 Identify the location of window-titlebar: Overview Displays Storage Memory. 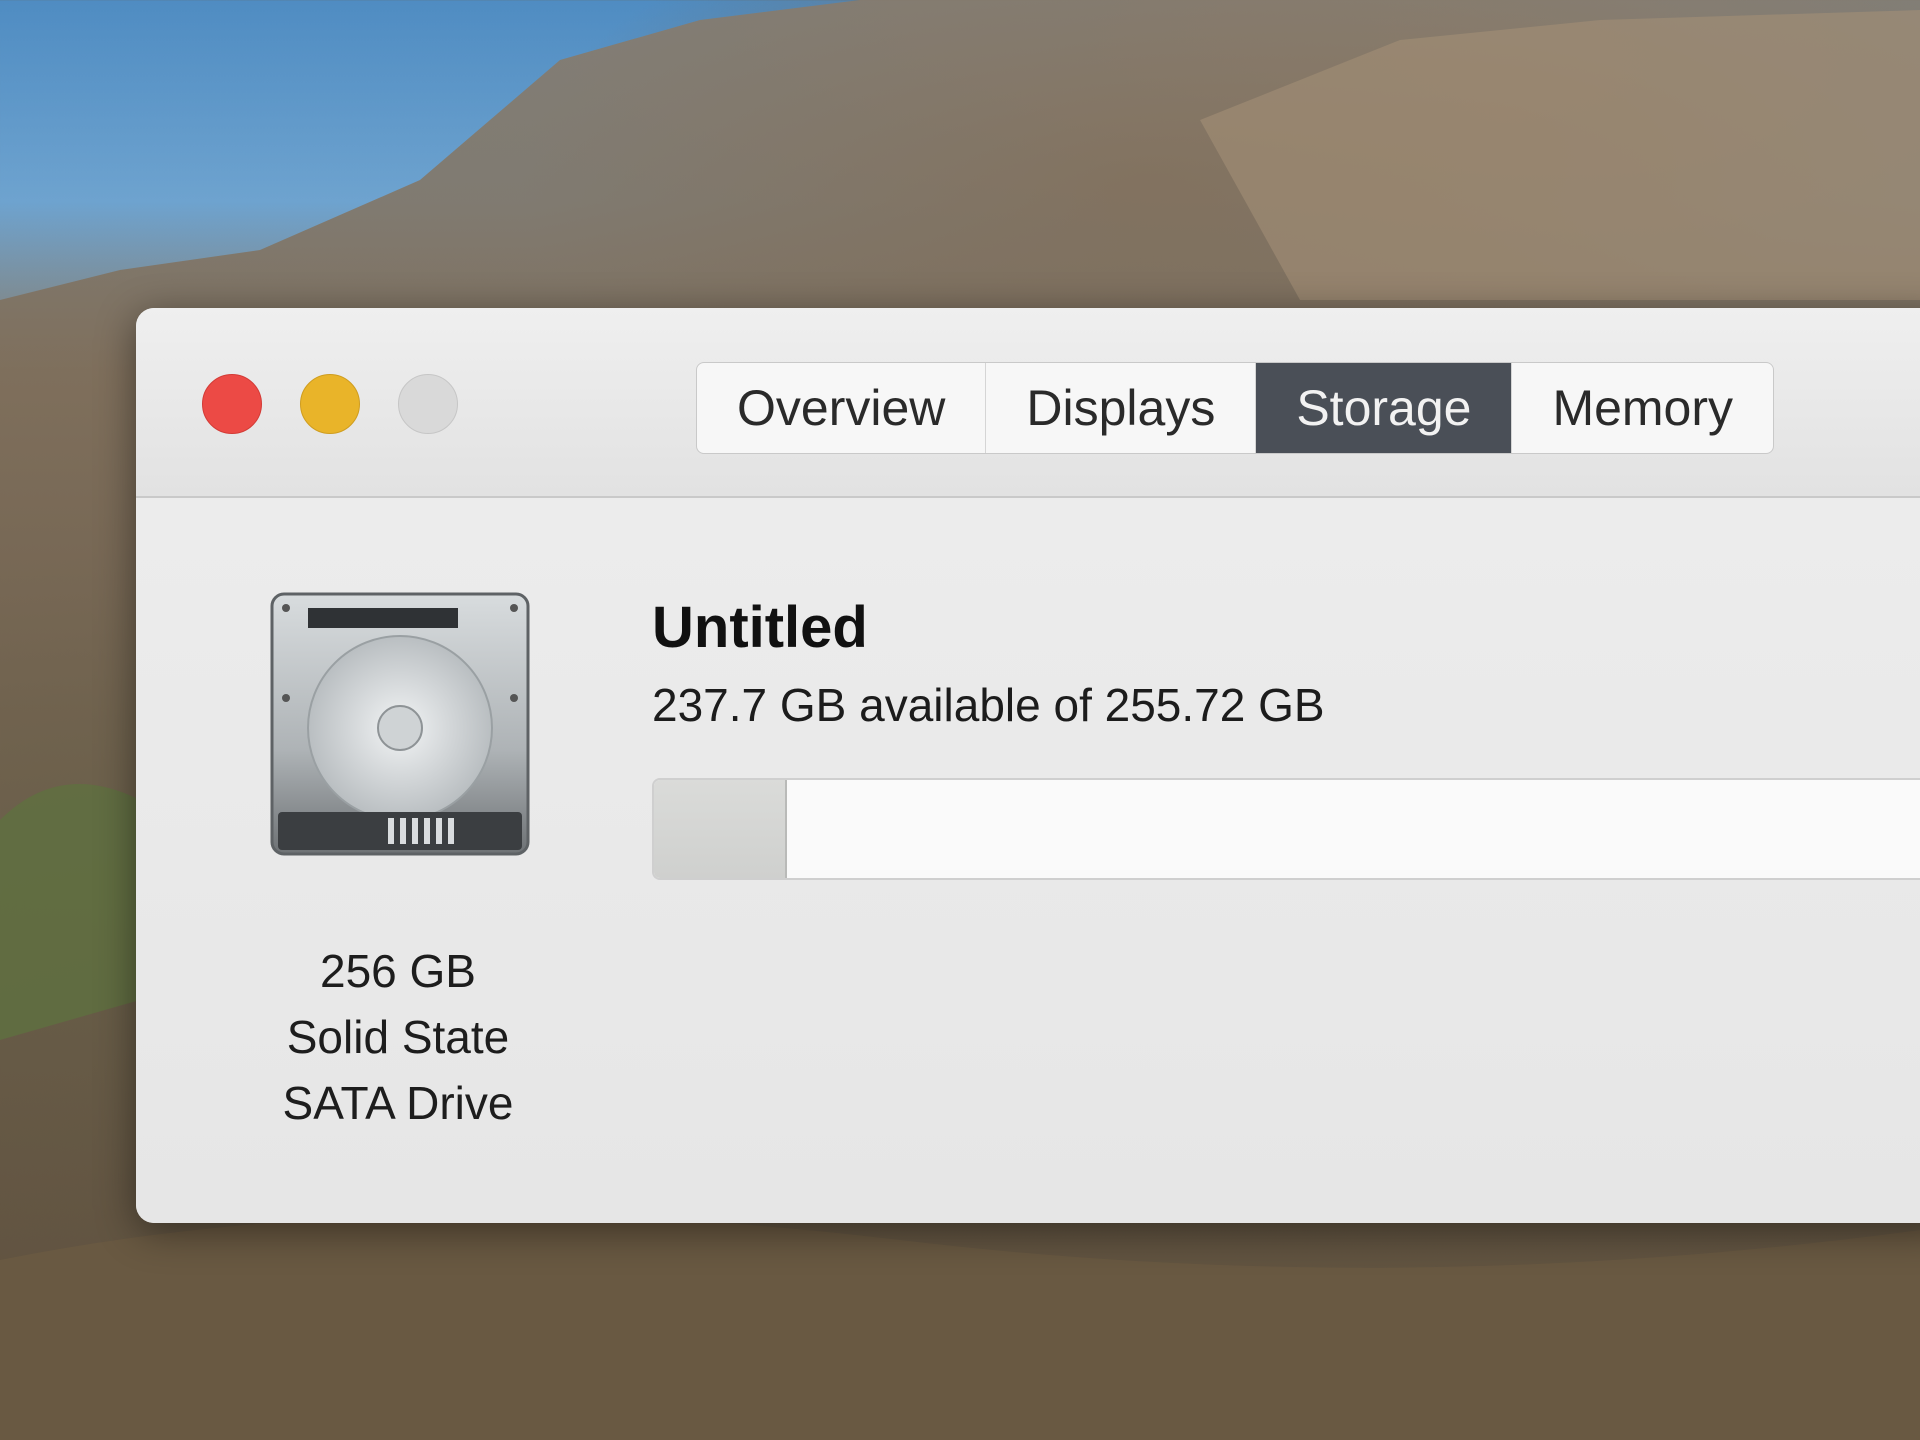
(1028, 403).